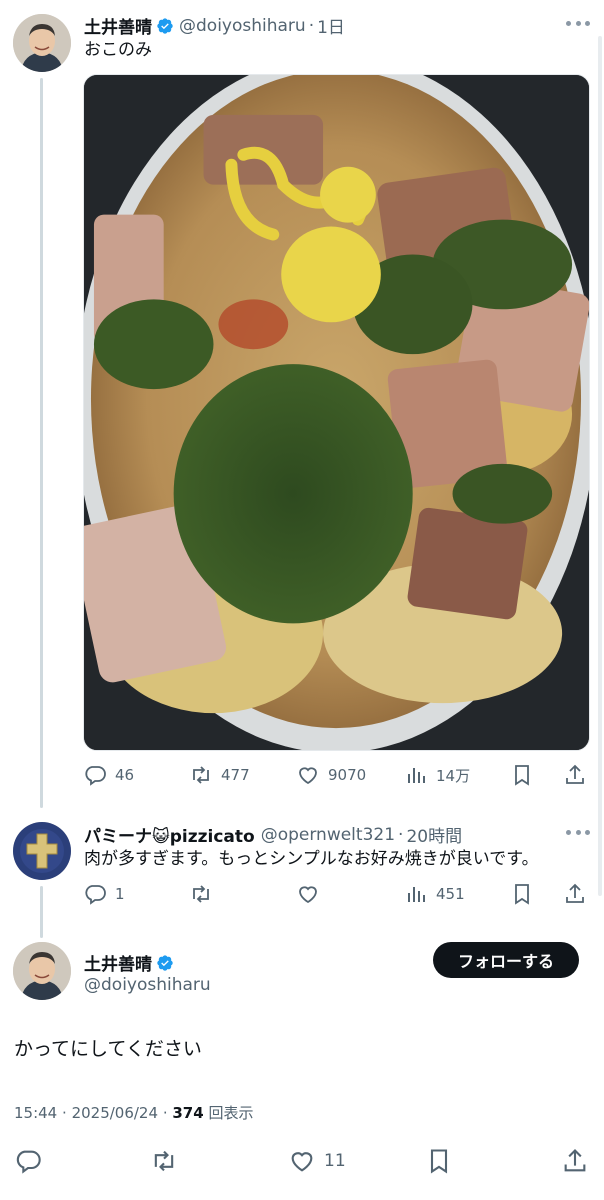  I want to click on tweet-time: 1日, so click(331, 25).